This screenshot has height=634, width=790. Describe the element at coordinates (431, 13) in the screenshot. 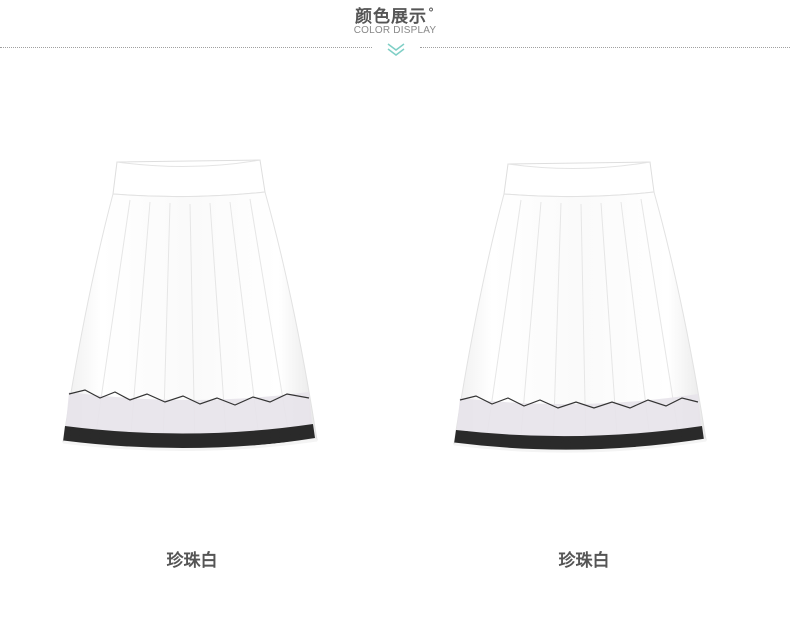

I see `section-title-mark: °` at that location.